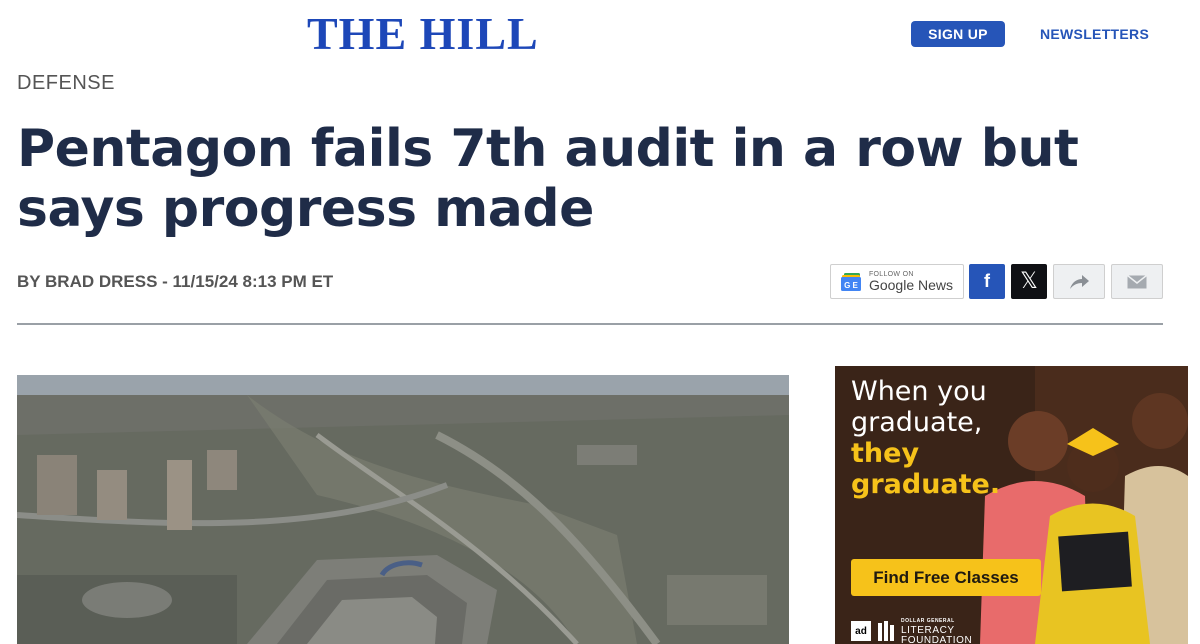 The image size is (1200, 644). I want to click on ad-line-3: they, so click(885, 453).